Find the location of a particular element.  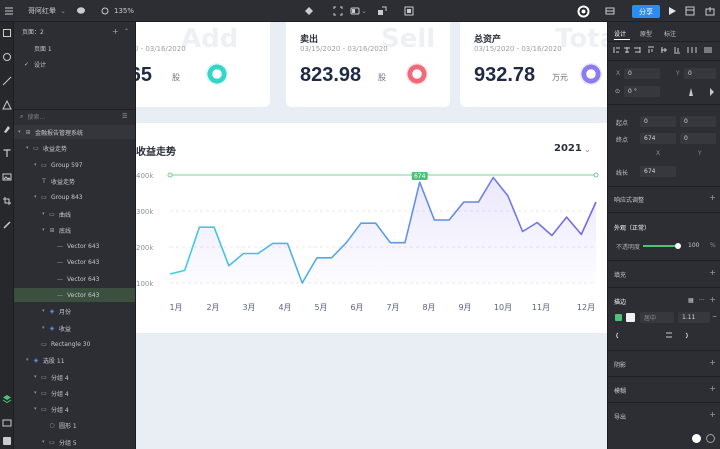

theme-toggle-icon is located at coordinates (696, 438).